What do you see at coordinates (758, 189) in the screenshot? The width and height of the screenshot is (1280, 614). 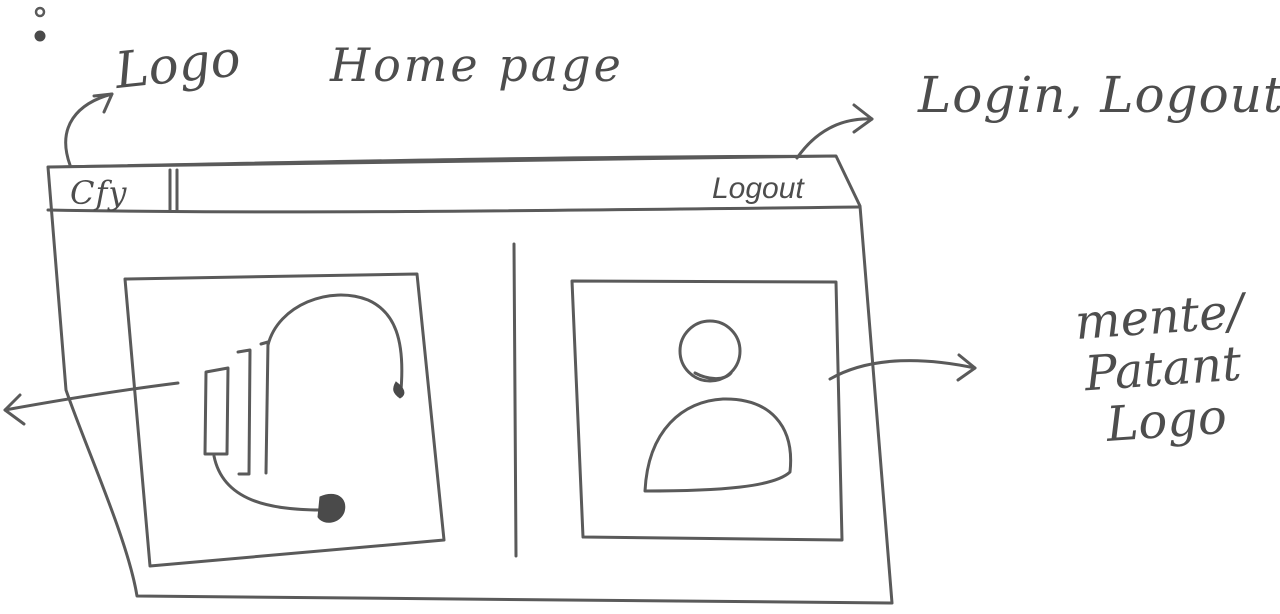 I see `logout-button: Logout` at bounding box center [758, 189].